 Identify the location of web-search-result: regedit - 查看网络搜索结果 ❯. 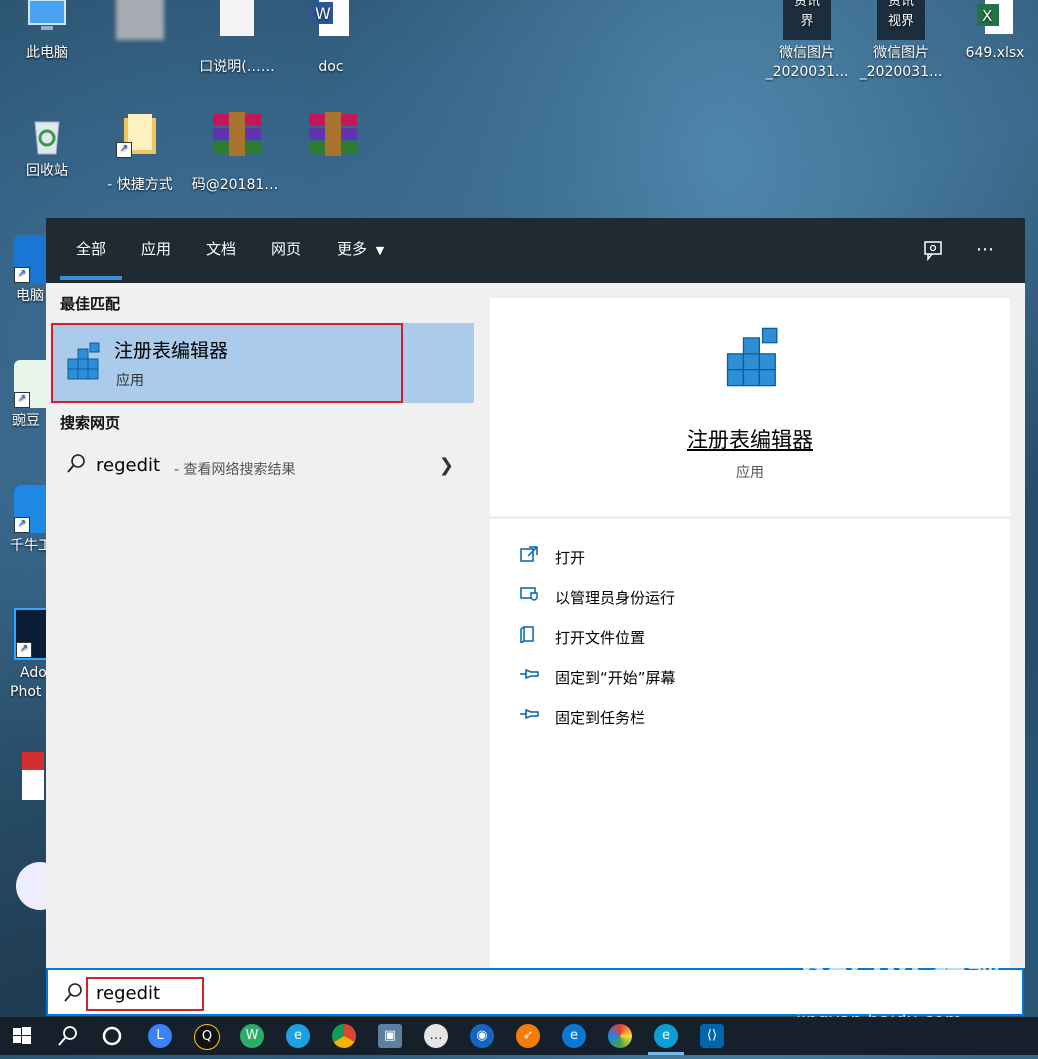
(263, 467).